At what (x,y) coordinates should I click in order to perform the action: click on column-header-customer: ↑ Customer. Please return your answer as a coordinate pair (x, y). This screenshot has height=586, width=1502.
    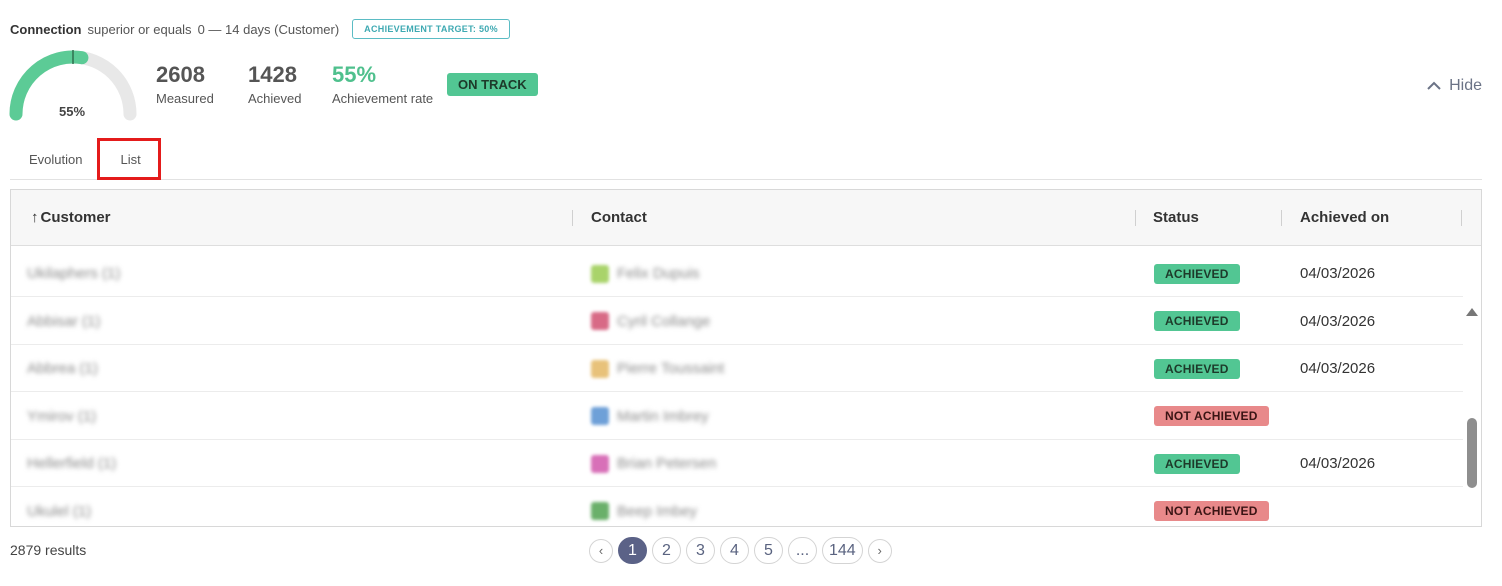
    Looking at the image, I should click on (71, 218).